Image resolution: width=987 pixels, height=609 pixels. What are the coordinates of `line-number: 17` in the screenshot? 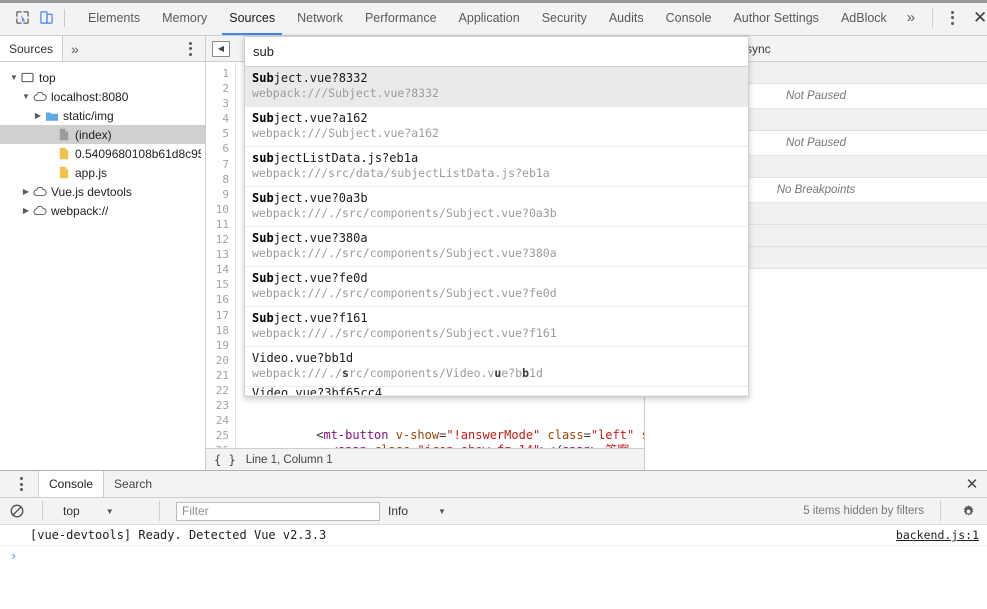 It's located at (222, 315).